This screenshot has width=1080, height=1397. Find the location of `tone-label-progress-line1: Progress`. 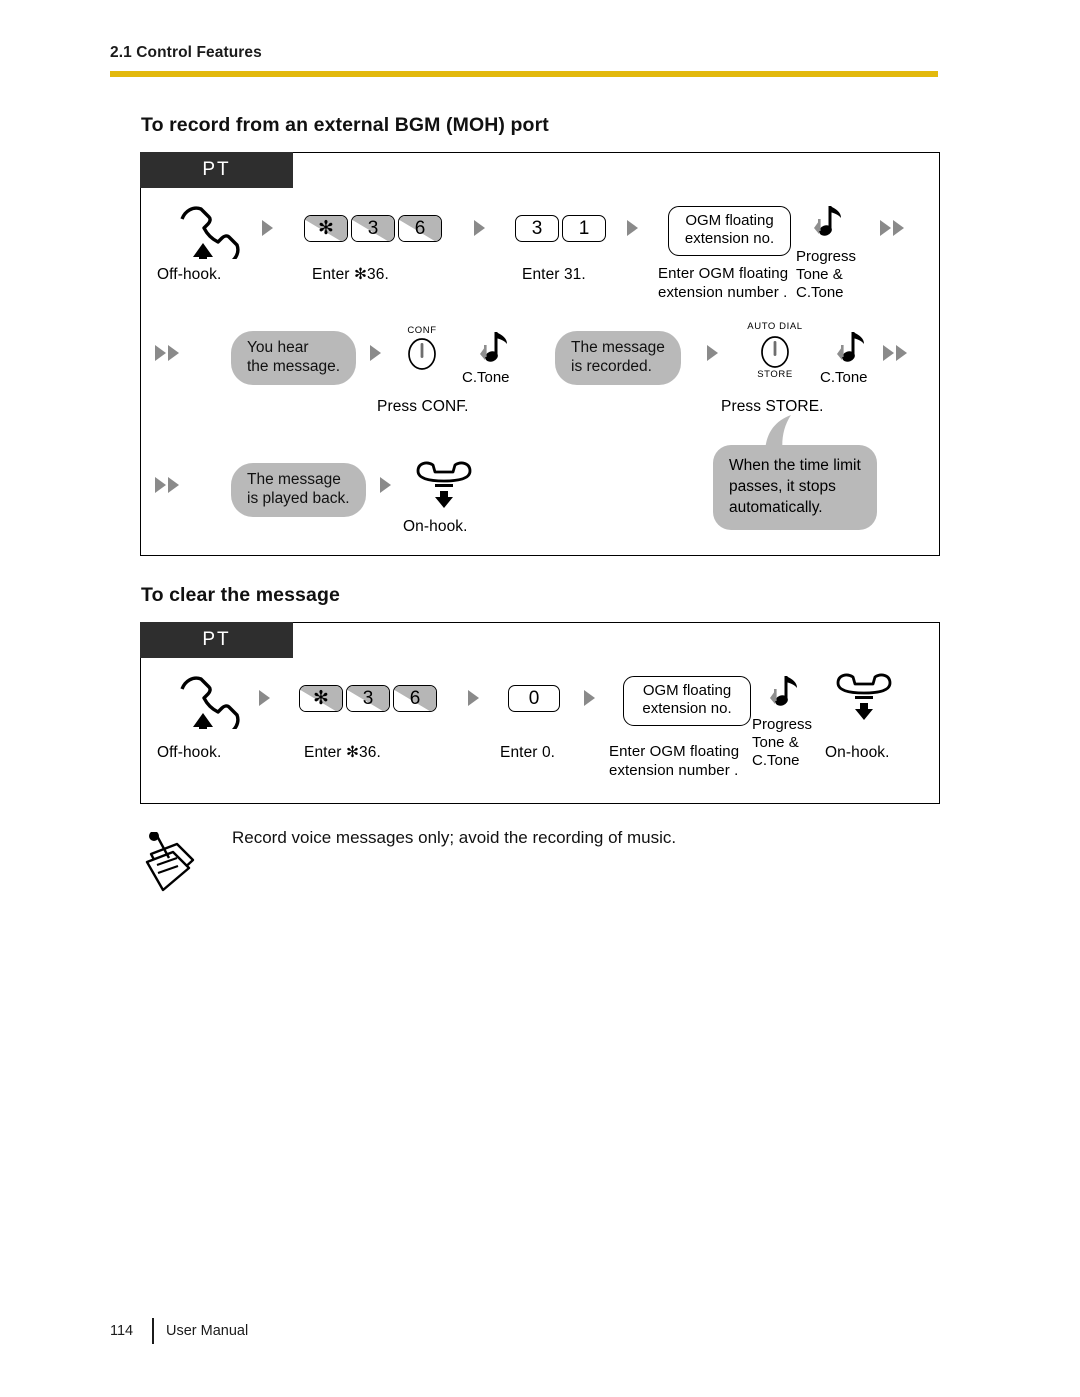

tone-label-progress-line1: Progress is located at coordinates (826, 256).